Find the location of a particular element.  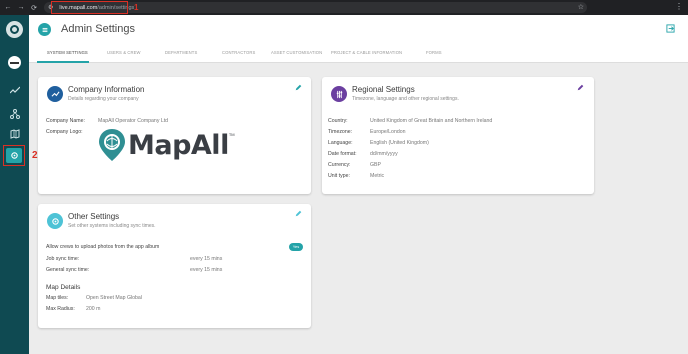

address-bar: ⚙ live.mapall.com/admin/settings 1 is located at coordinates (315, 7).